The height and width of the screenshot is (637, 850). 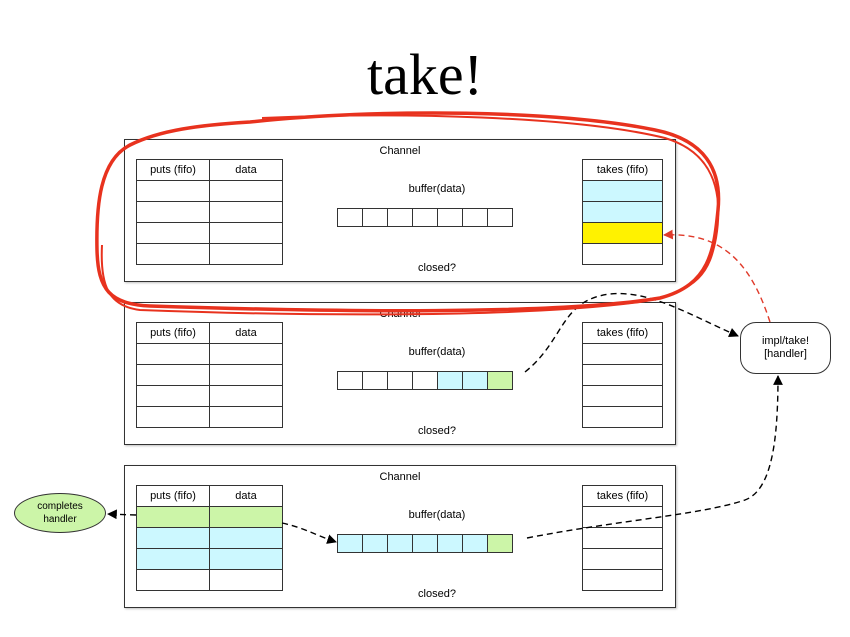 I want to click on impl-take-node: impl/take! [handler], so click(x=785, y=348).